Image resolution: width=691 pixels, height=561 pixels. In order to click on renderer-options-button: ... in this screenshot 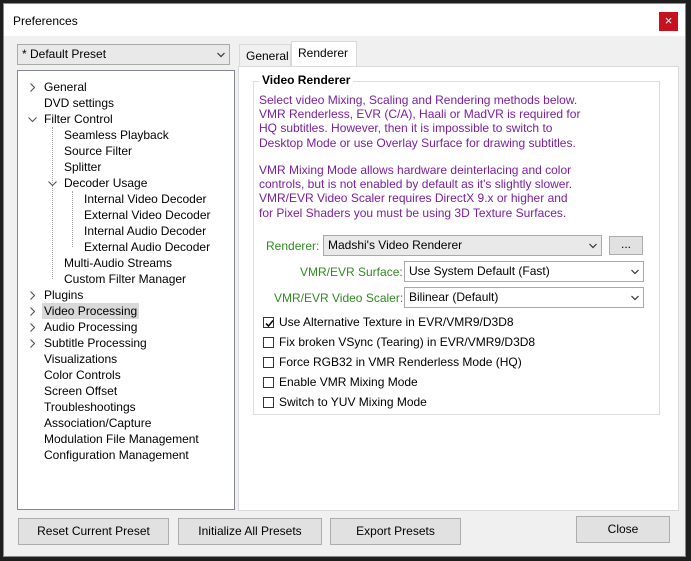, I will do `click(626, 245)`.